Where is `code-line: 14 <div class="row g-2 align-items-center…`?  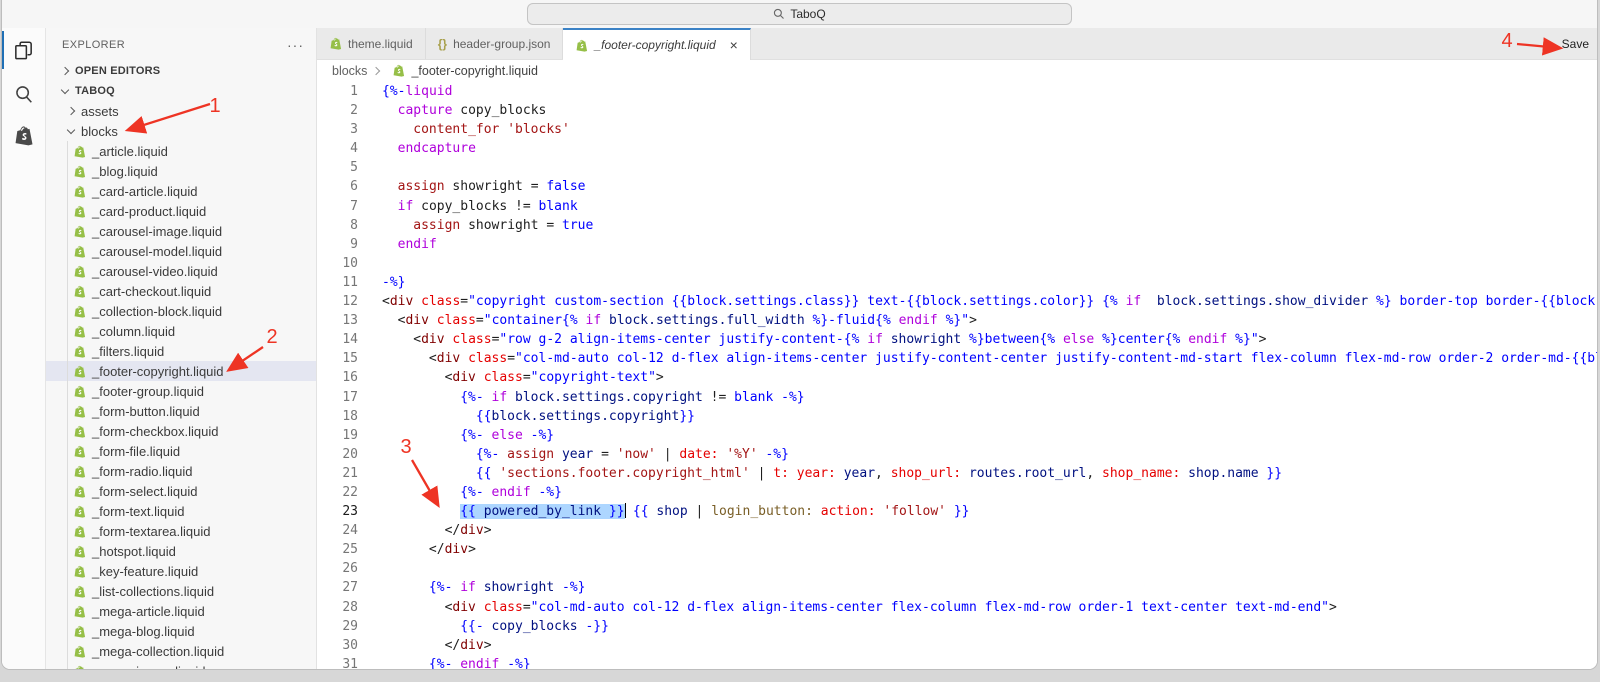
code-line: 14 <div class="row g-2 align-items-center… is located at coordinates (957, 339).